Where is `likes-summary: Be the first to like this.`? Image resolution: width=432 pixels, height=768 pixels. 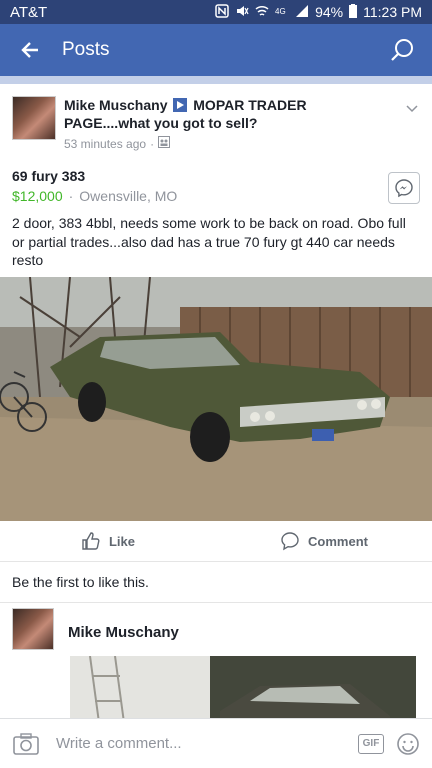 likes-summary: Be the first to like this. is located at coordinates (80, 582).